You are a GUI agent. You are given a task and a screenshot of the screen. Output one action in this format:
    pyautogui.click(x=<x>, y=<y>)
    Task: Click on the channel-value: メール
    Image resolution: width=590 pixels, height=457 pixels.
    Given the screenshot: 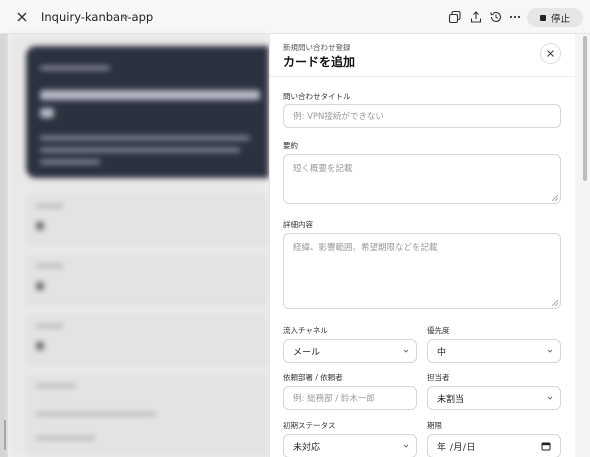 What is the action you would take?
    pyautogui.click(x=307, y=352)
    